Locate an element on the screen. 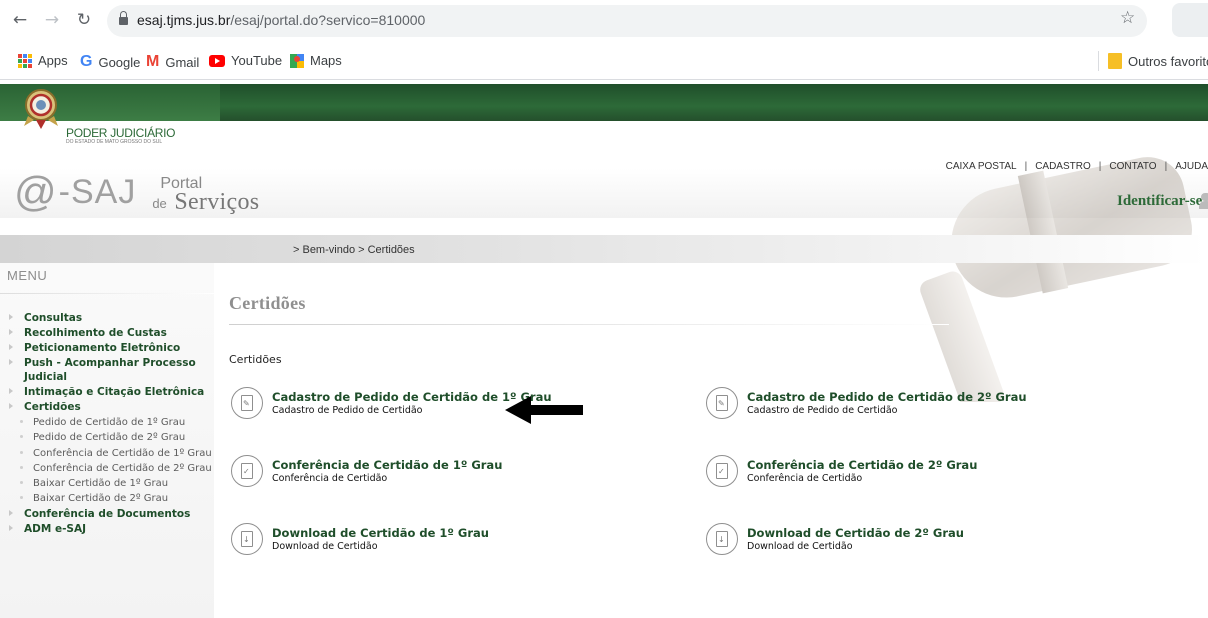  section-label: Certidões is located at coordinates (255, 359).